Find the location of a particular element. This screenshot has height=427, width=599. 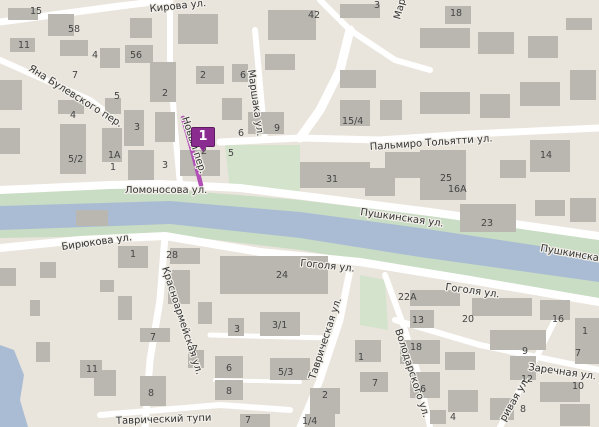

house-number: 1А is located at coordinates (114, 155).